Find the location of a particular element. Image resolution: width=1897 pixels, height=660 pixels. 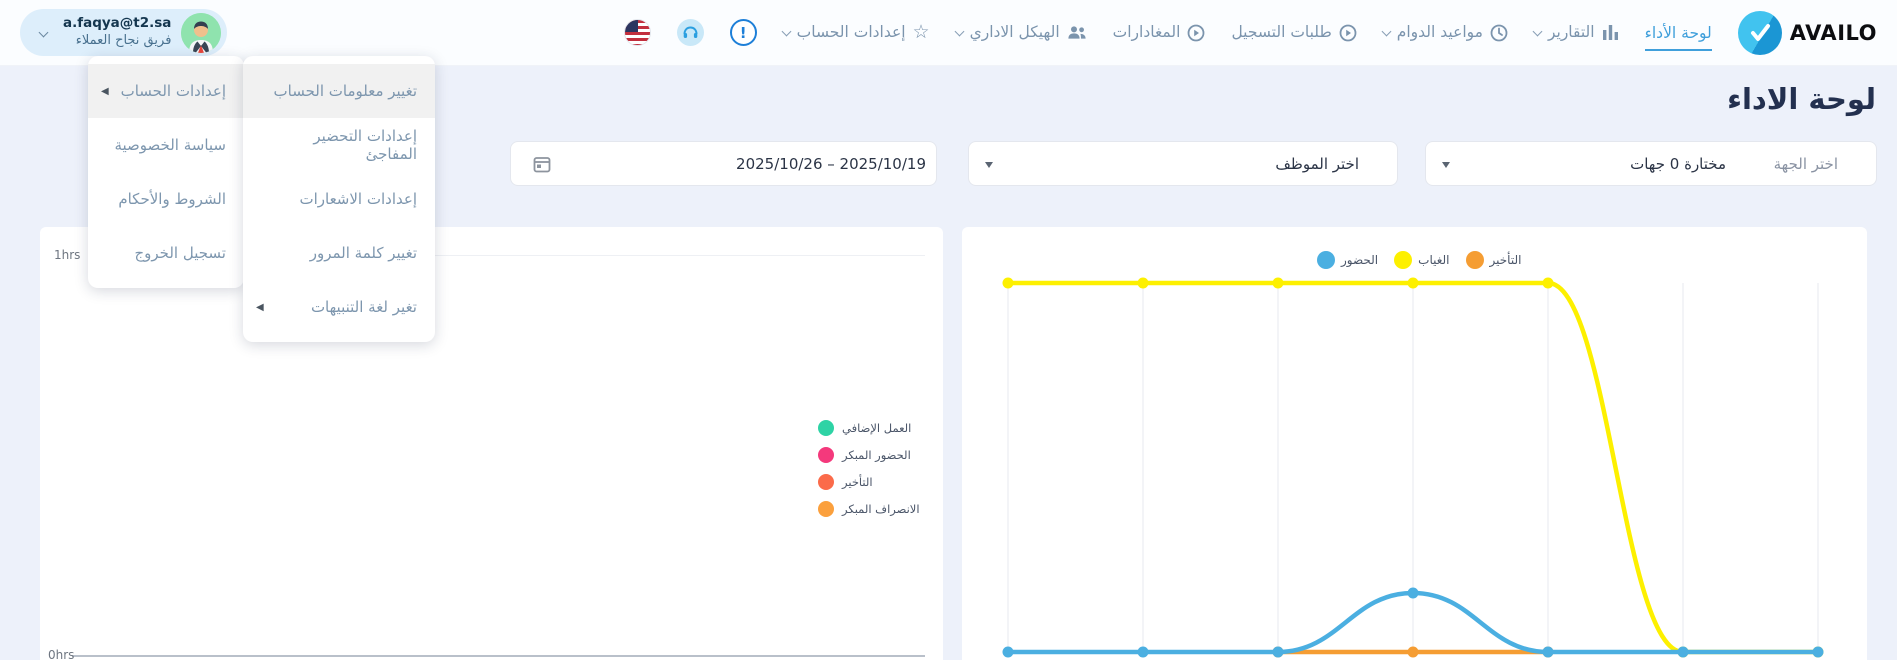

user-profile-button: a.faqya@t2.sa فريق نجاح العملاء is located at coordinates (124, 32).